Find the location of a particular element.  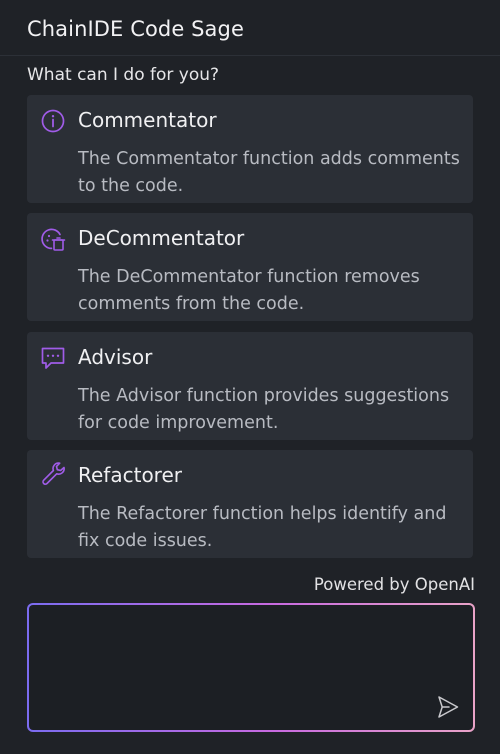

message-input-container is located at coordinates (251, 667).